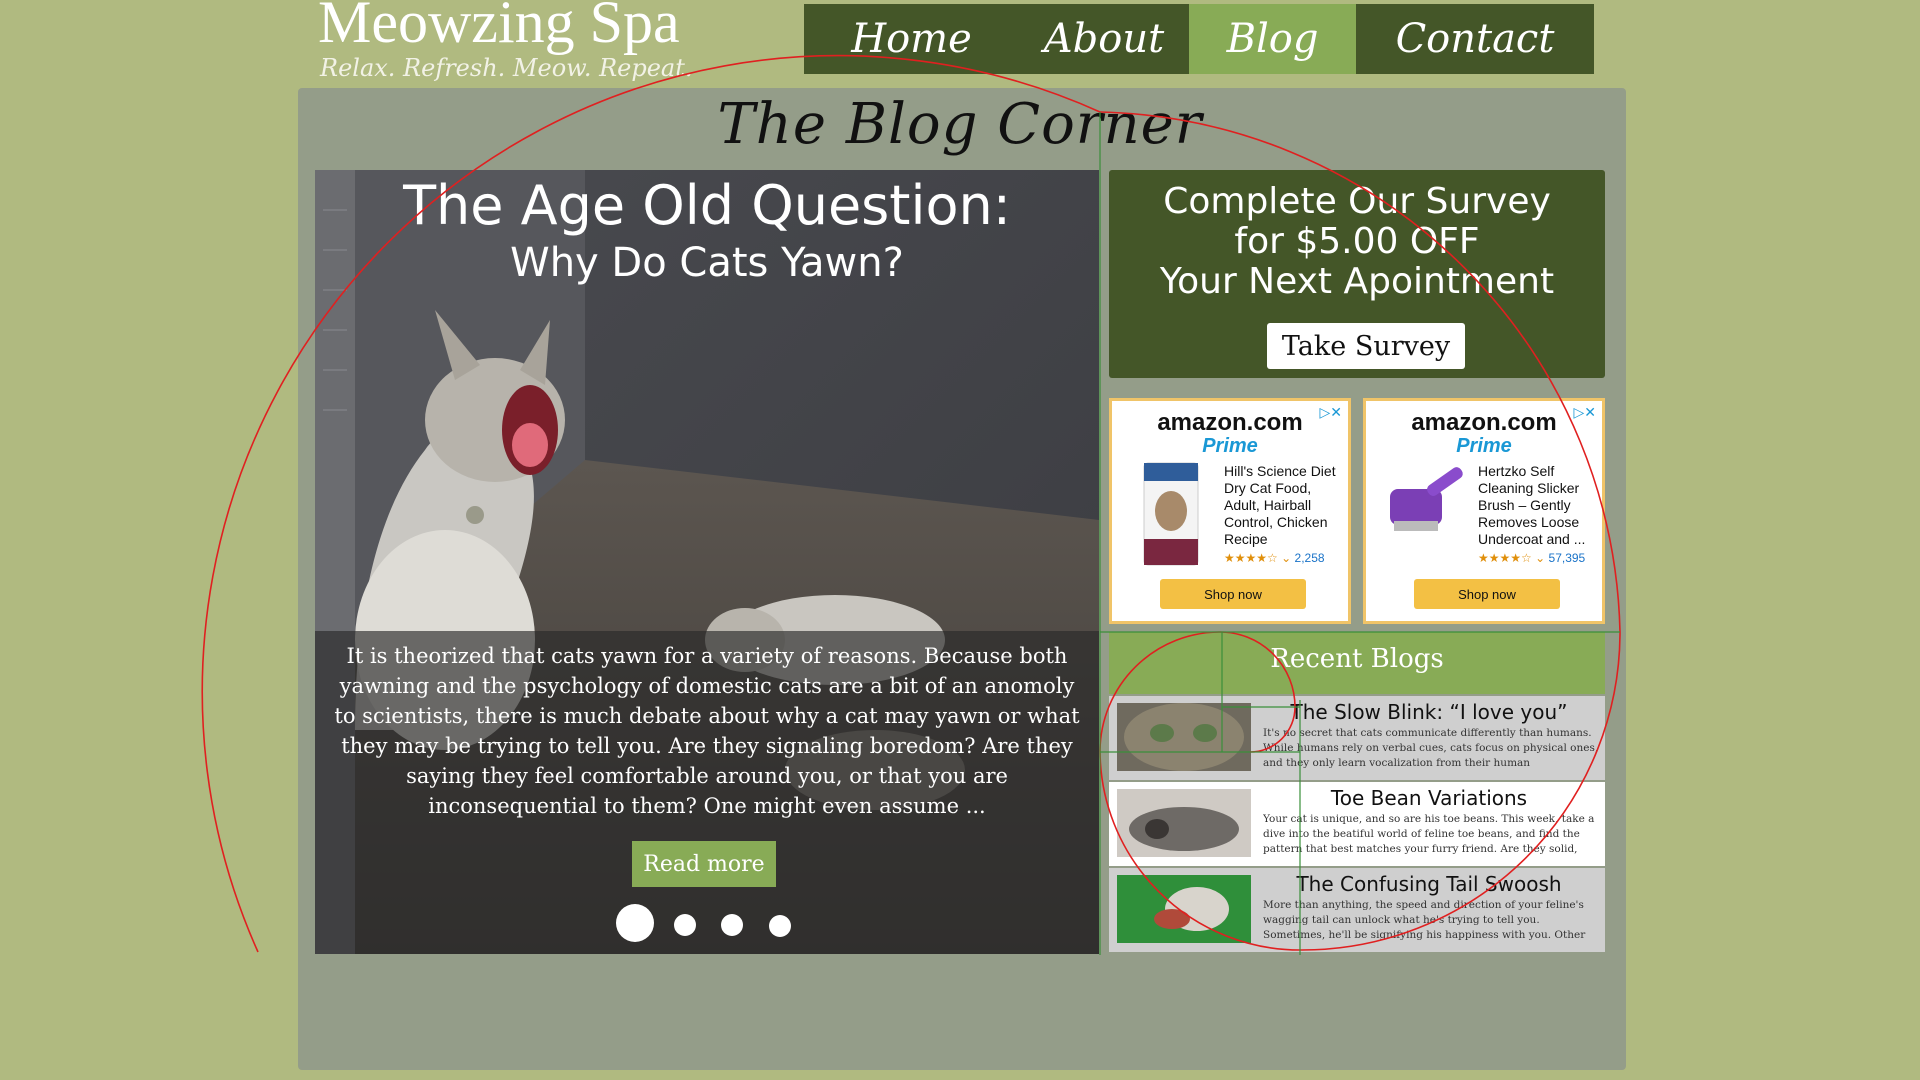 The height and width of the screenshot is (1080, 1920). Describe the element at coordinates (707, 263) in the screenshot. I see `hero-subtitle: Why Do Cats Yawn?` at that location.